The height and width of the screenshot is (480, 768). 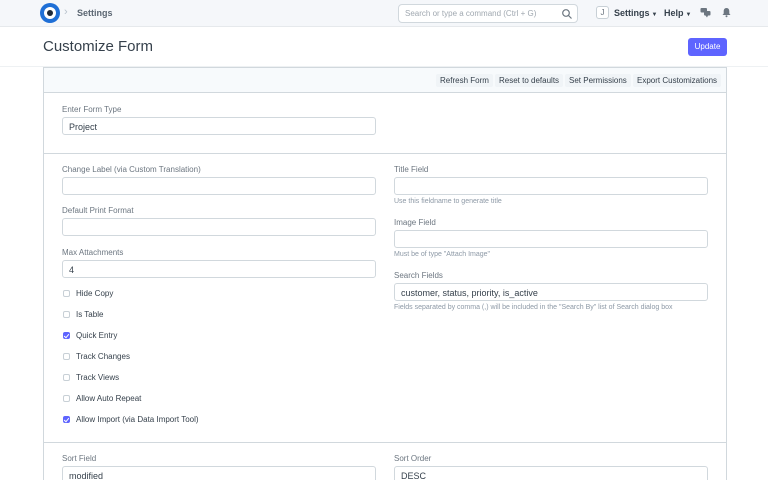 I want to click on allow-auto-repeat-checkbox, so click(x=66, y=398).